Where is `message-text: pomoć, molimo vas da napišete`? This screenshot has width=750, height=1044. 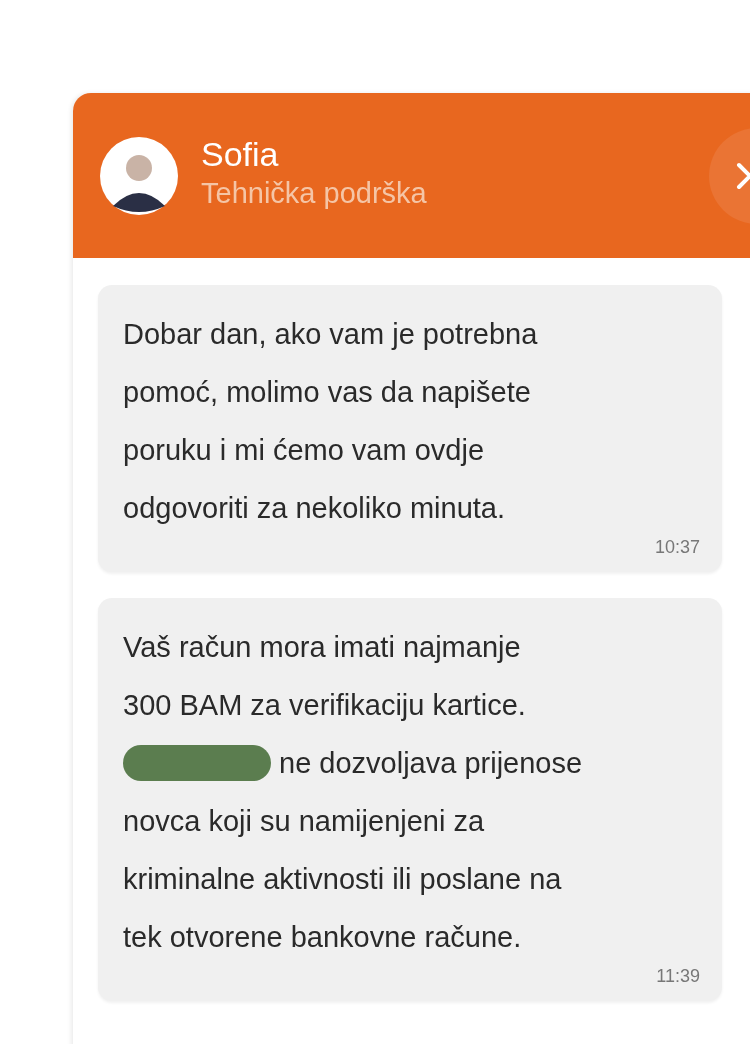
message-text: pomoć, molimo vas da napišete is located at coordinates (327, 392).